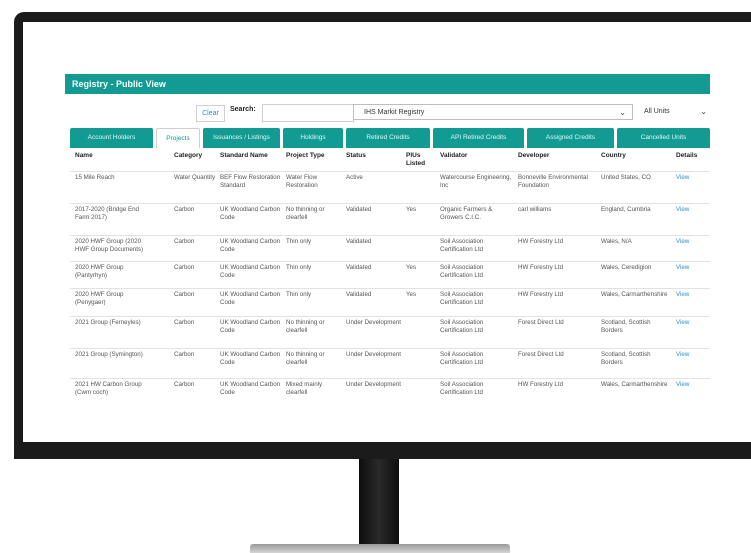 The width and height of the screenshot is (751, 553). Describe the element at coordinates (313, 138) in the screenshot. I see `tab-holdings: Holdings` at that location.